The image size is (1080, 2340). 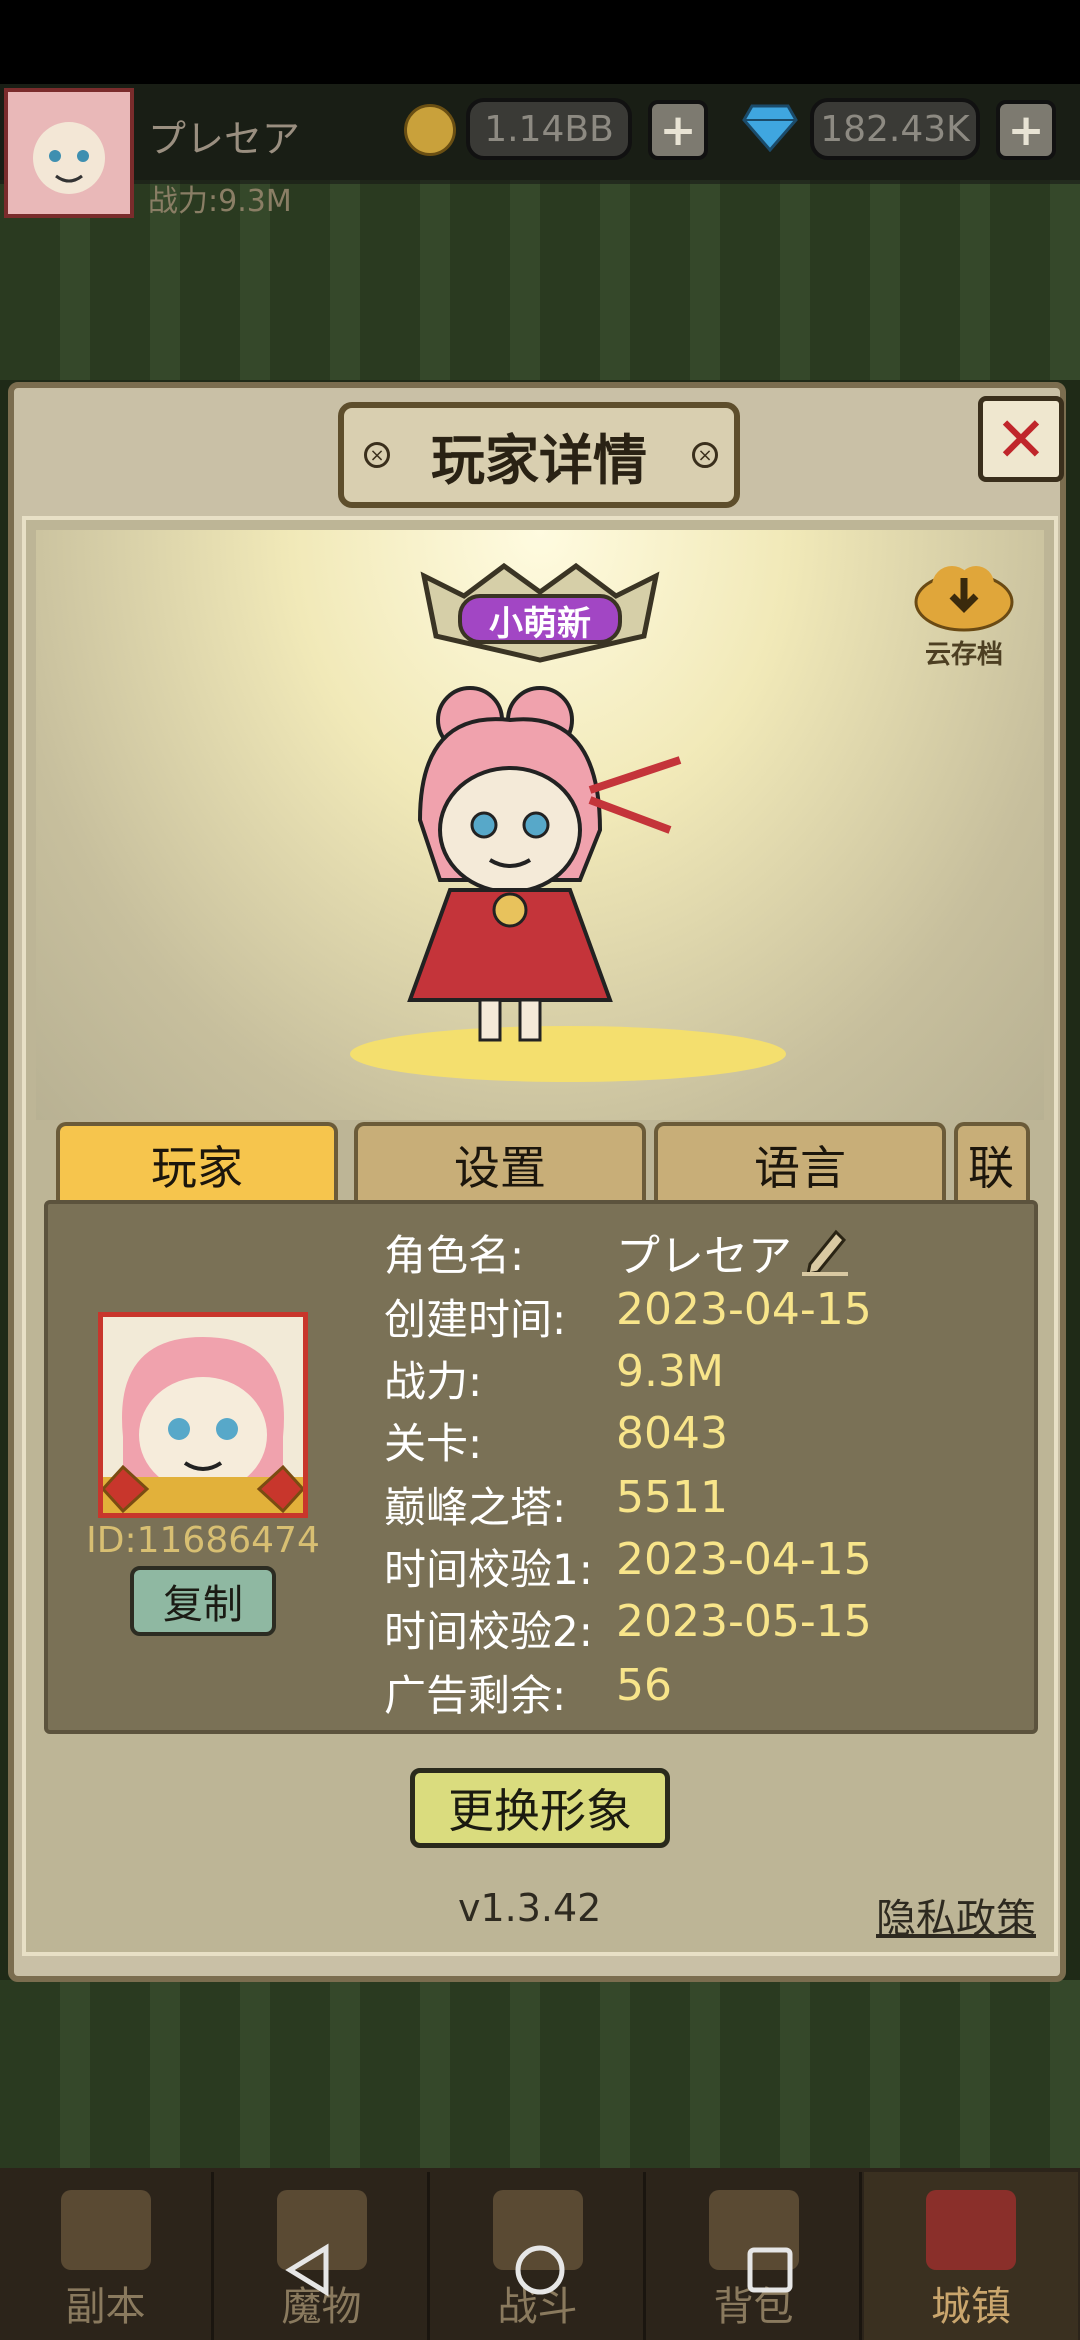 I want to click on tab-more: 联, so click(x=992, y=1163).